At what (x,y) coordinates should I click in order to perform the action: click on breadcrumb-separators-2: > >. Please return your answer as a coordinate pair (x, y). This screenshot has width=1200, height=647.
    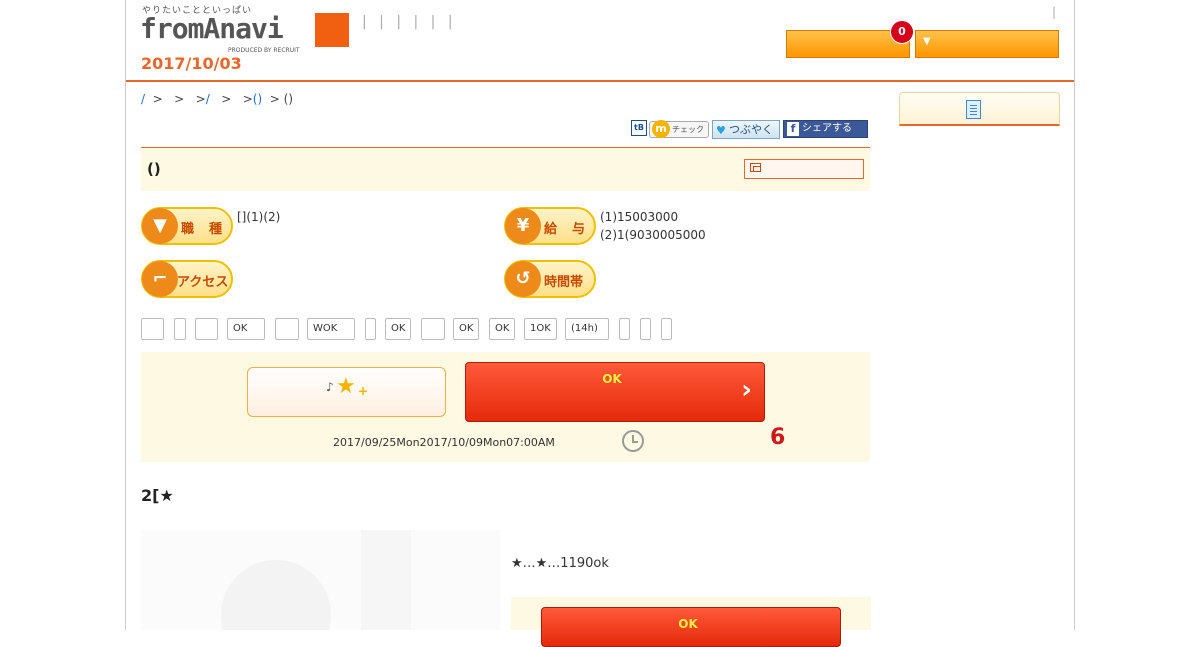
    Looking at the image, I should click on (231, 99).